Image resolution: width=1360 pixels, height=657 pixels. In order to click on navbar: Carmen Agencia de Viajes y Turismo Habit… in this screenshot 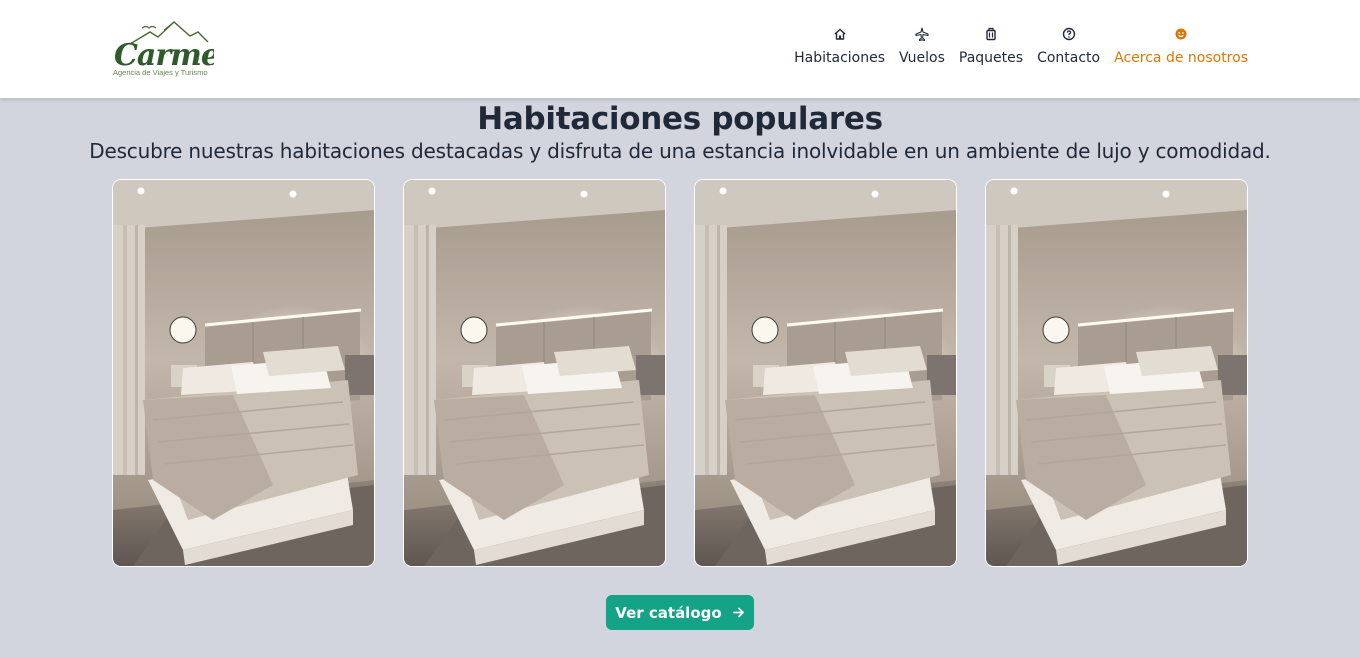, I will do `click(680, 49)`.